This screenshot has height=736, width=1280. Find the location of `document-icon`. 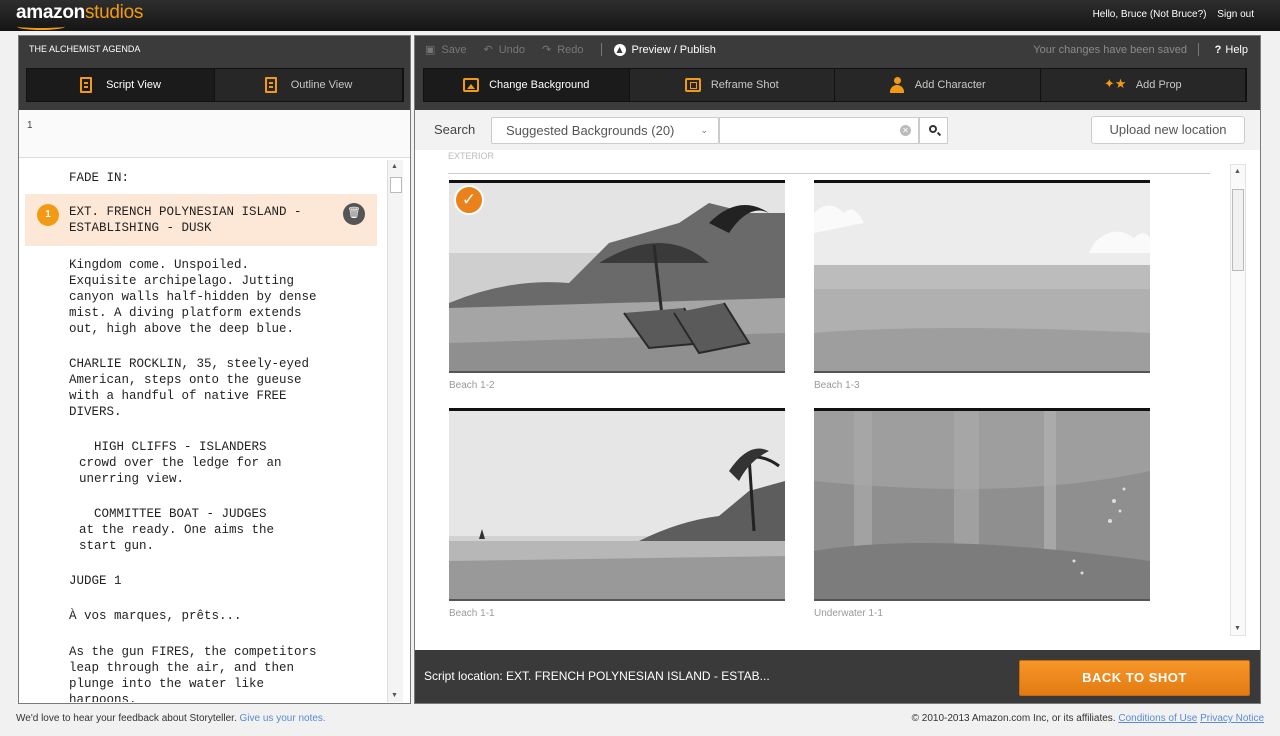

document-icon is located at coordinates (86, 85).